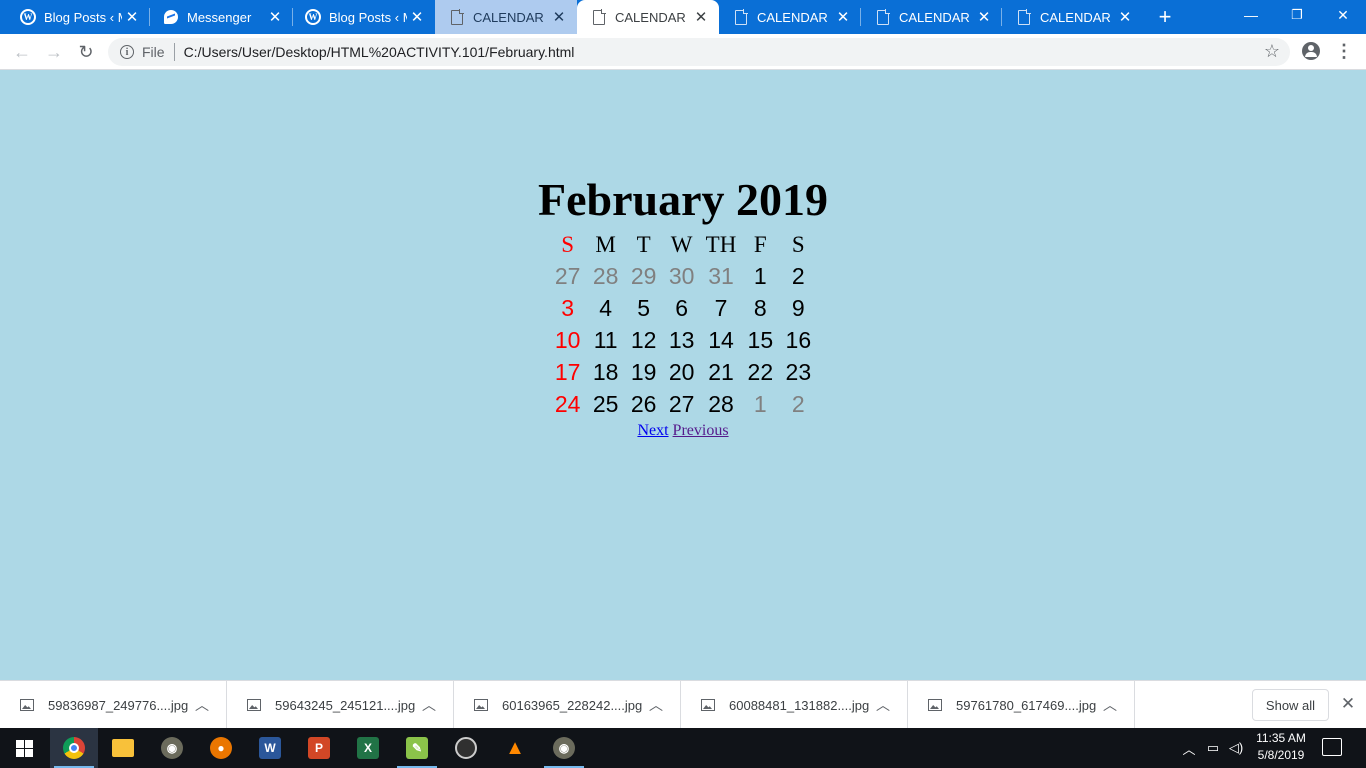  I want to click on day-cell: 30, so click(681, 275).